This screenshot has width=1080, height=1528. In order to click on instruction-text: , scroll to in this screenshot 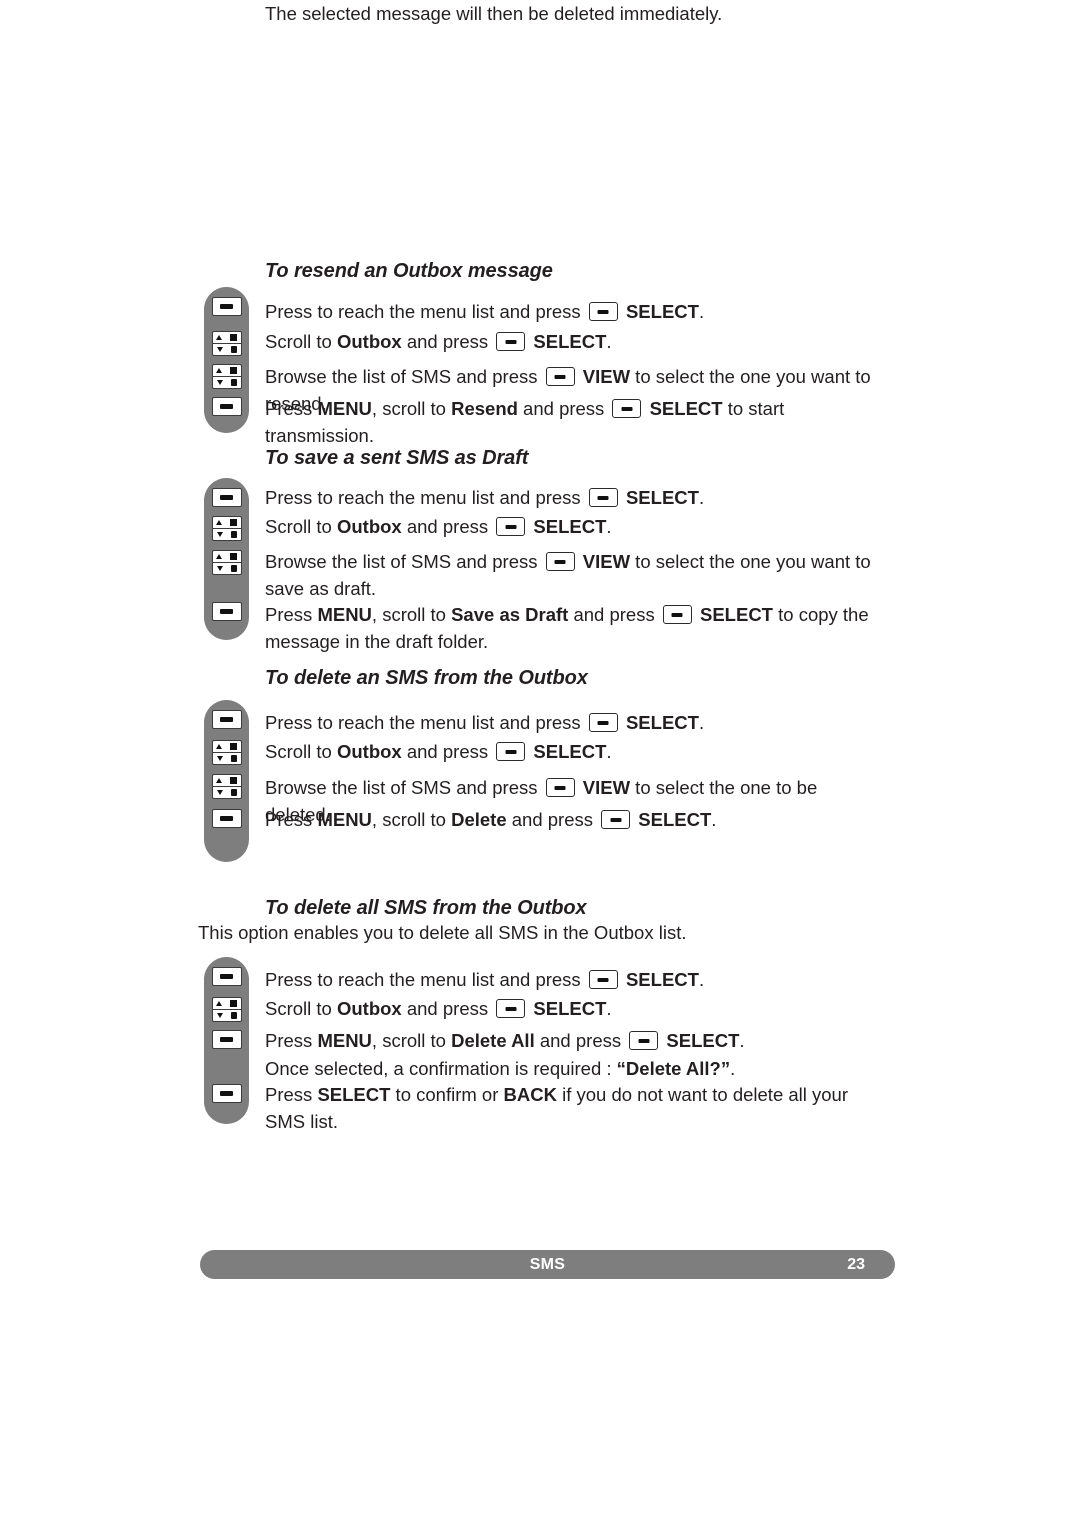, I will do `click(411, 614)`.